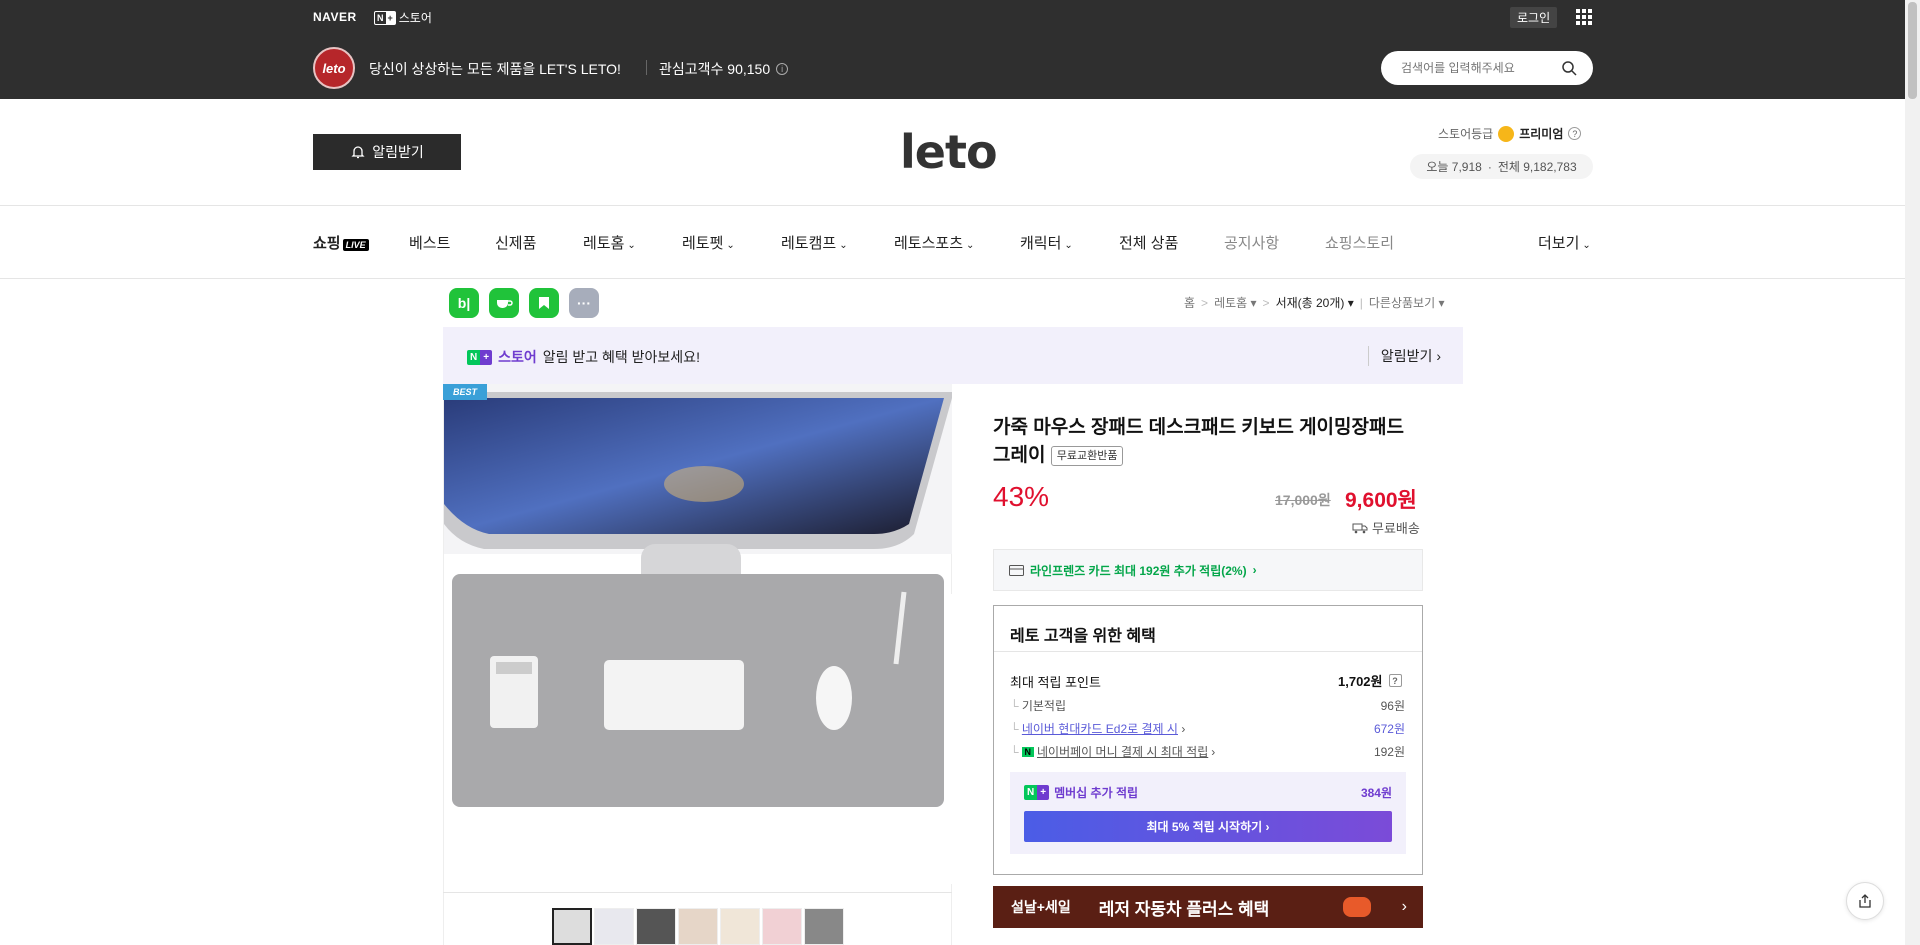  What do you see at coordinates (1087, 455) in the screenshot?
I see `free-return-tag: 무료교환반품` at bounding box center [1087, 455].